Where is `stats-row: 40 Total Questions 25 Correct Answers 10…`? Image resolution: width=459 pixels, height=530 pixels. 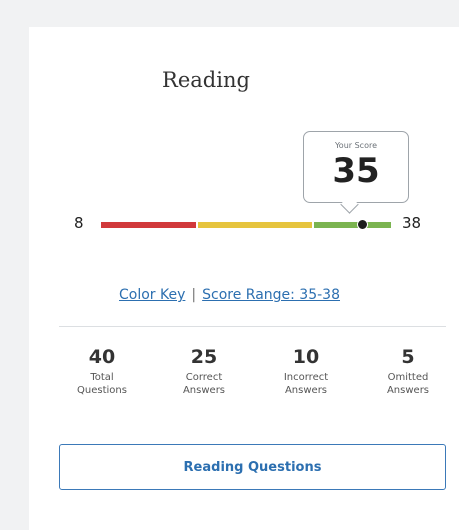 stats-row: 40 Total Questions 25 Correct Answers 10… is located at coordinates (255, 371).